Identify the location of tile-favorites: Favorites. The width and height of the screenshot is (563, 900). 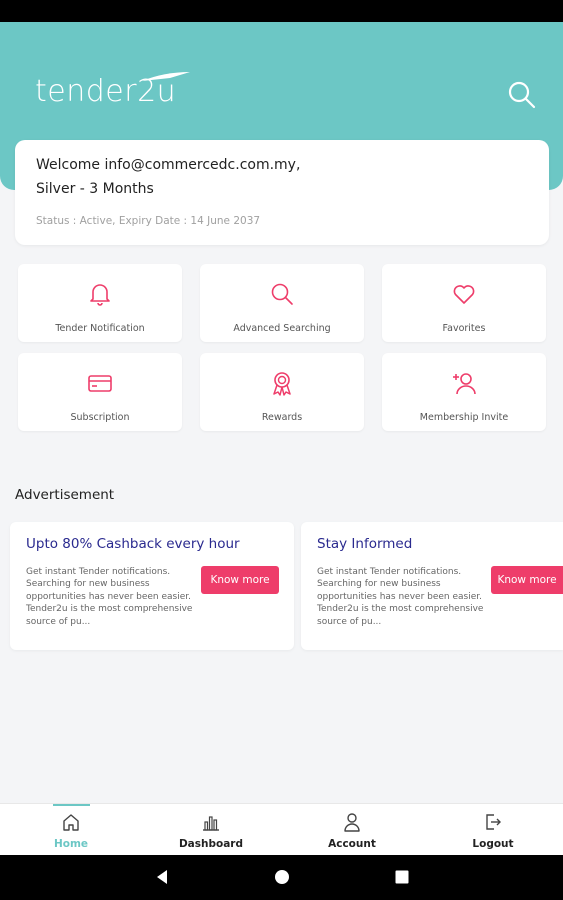
(464, 303).